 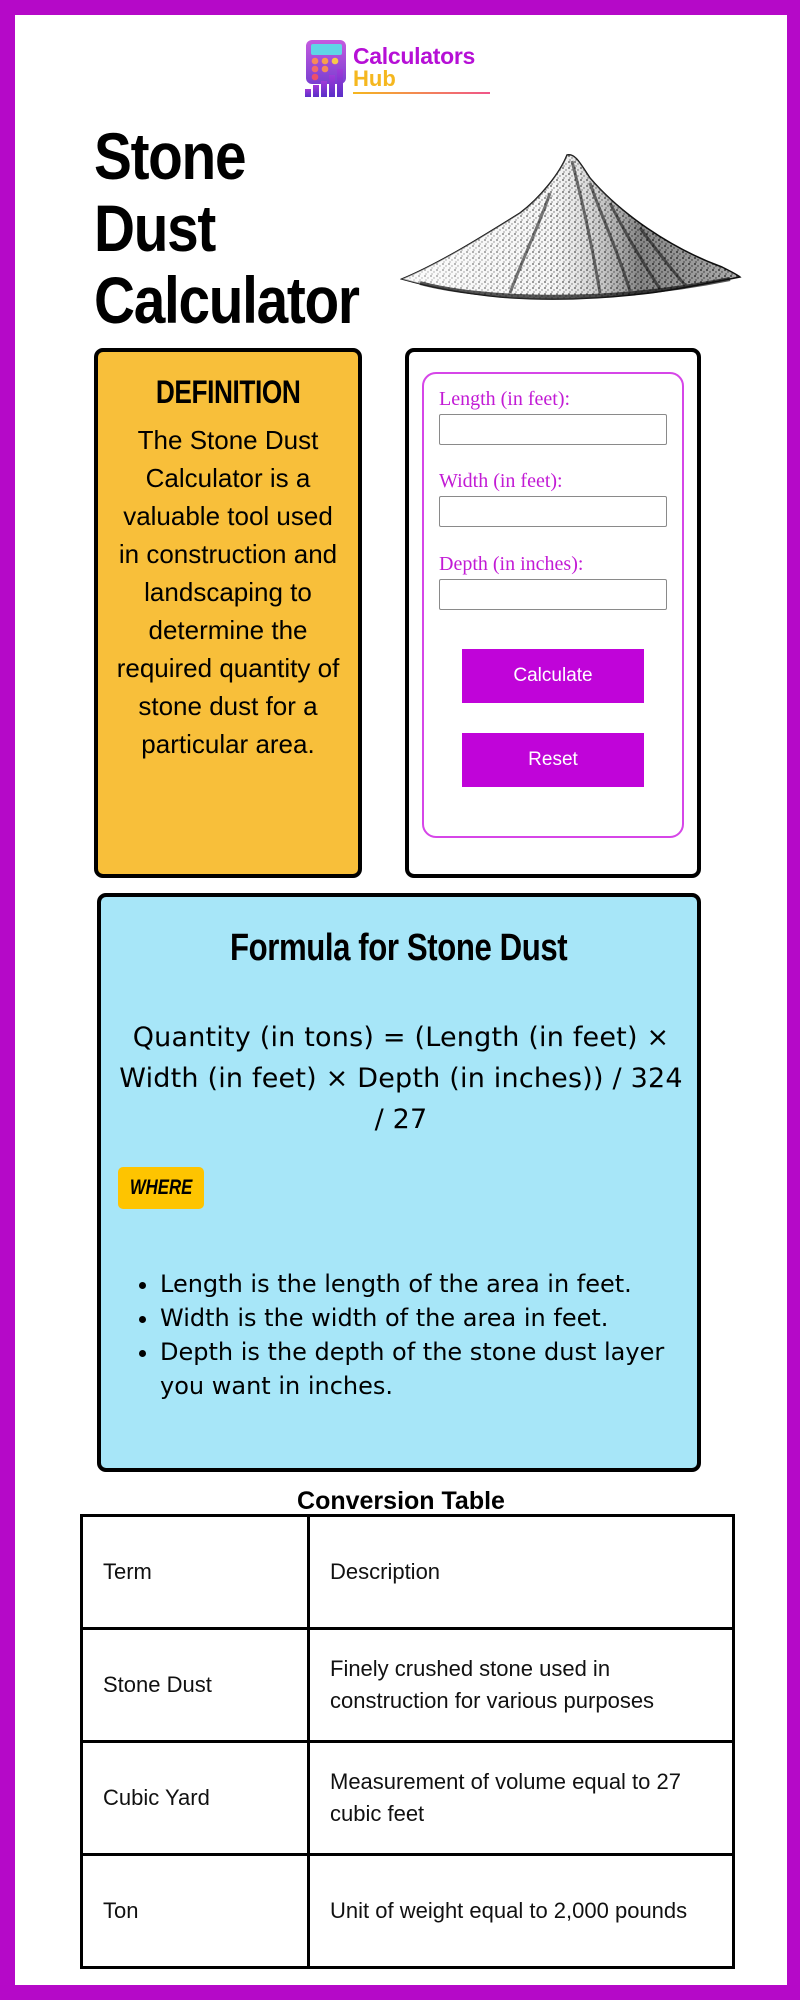 I want to click on table-cell-description: Unit of weight equal to 2,000 pounds, so click(x=521, y=1911).